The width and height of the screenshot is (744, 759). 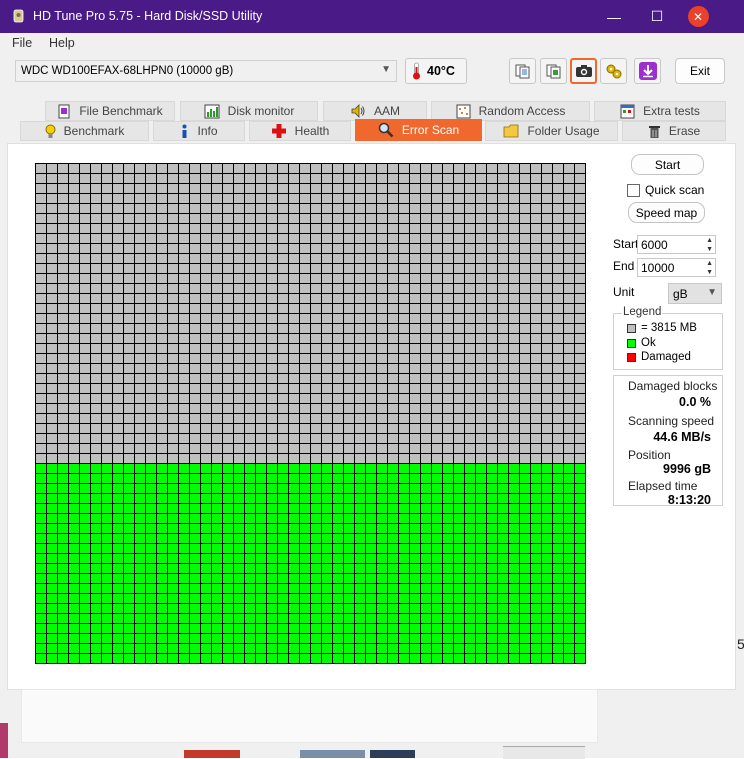 I want to click on start-value-input: 6000 ▲ ▼, so click(x=676, y=244).